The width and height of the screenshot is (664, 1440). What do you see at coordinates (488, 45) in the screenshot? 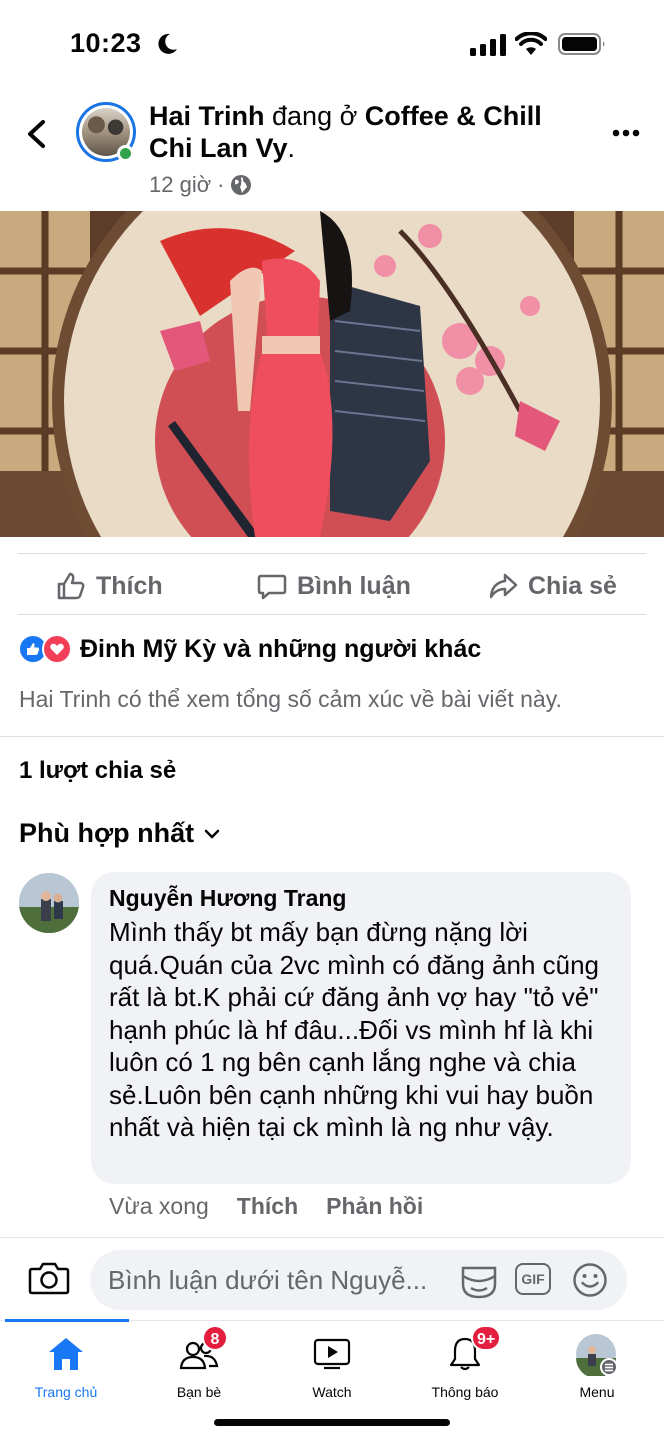
I see `signal-icon` at bounding box center [488, 45].